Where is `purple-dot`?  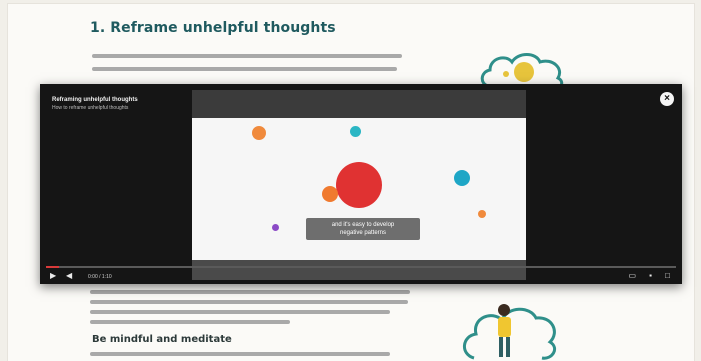
purple-dot is located at coordinates (275, 227).